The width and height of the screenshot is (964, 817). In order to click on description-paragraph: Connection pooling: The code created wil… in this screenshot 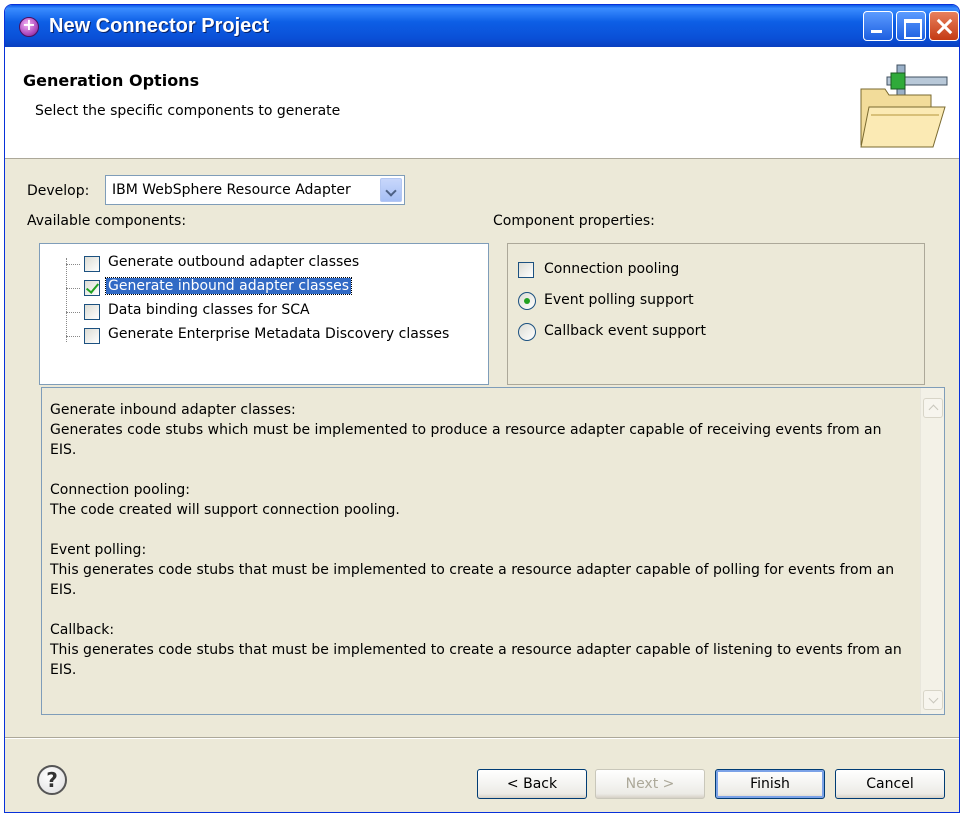, I will do `click(480, 500)`.